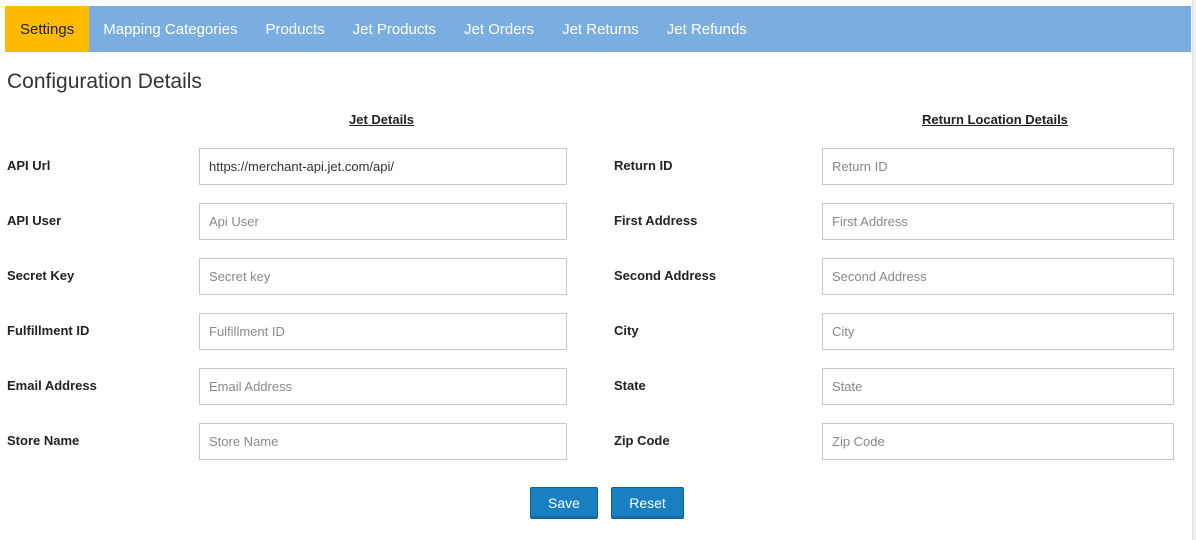 This screenshot has height=540, width=1196. Describe the element at coordinates (499, 29) in the screenshot. I see `nav-tab-jet-orders: Jet Orders` at that location.